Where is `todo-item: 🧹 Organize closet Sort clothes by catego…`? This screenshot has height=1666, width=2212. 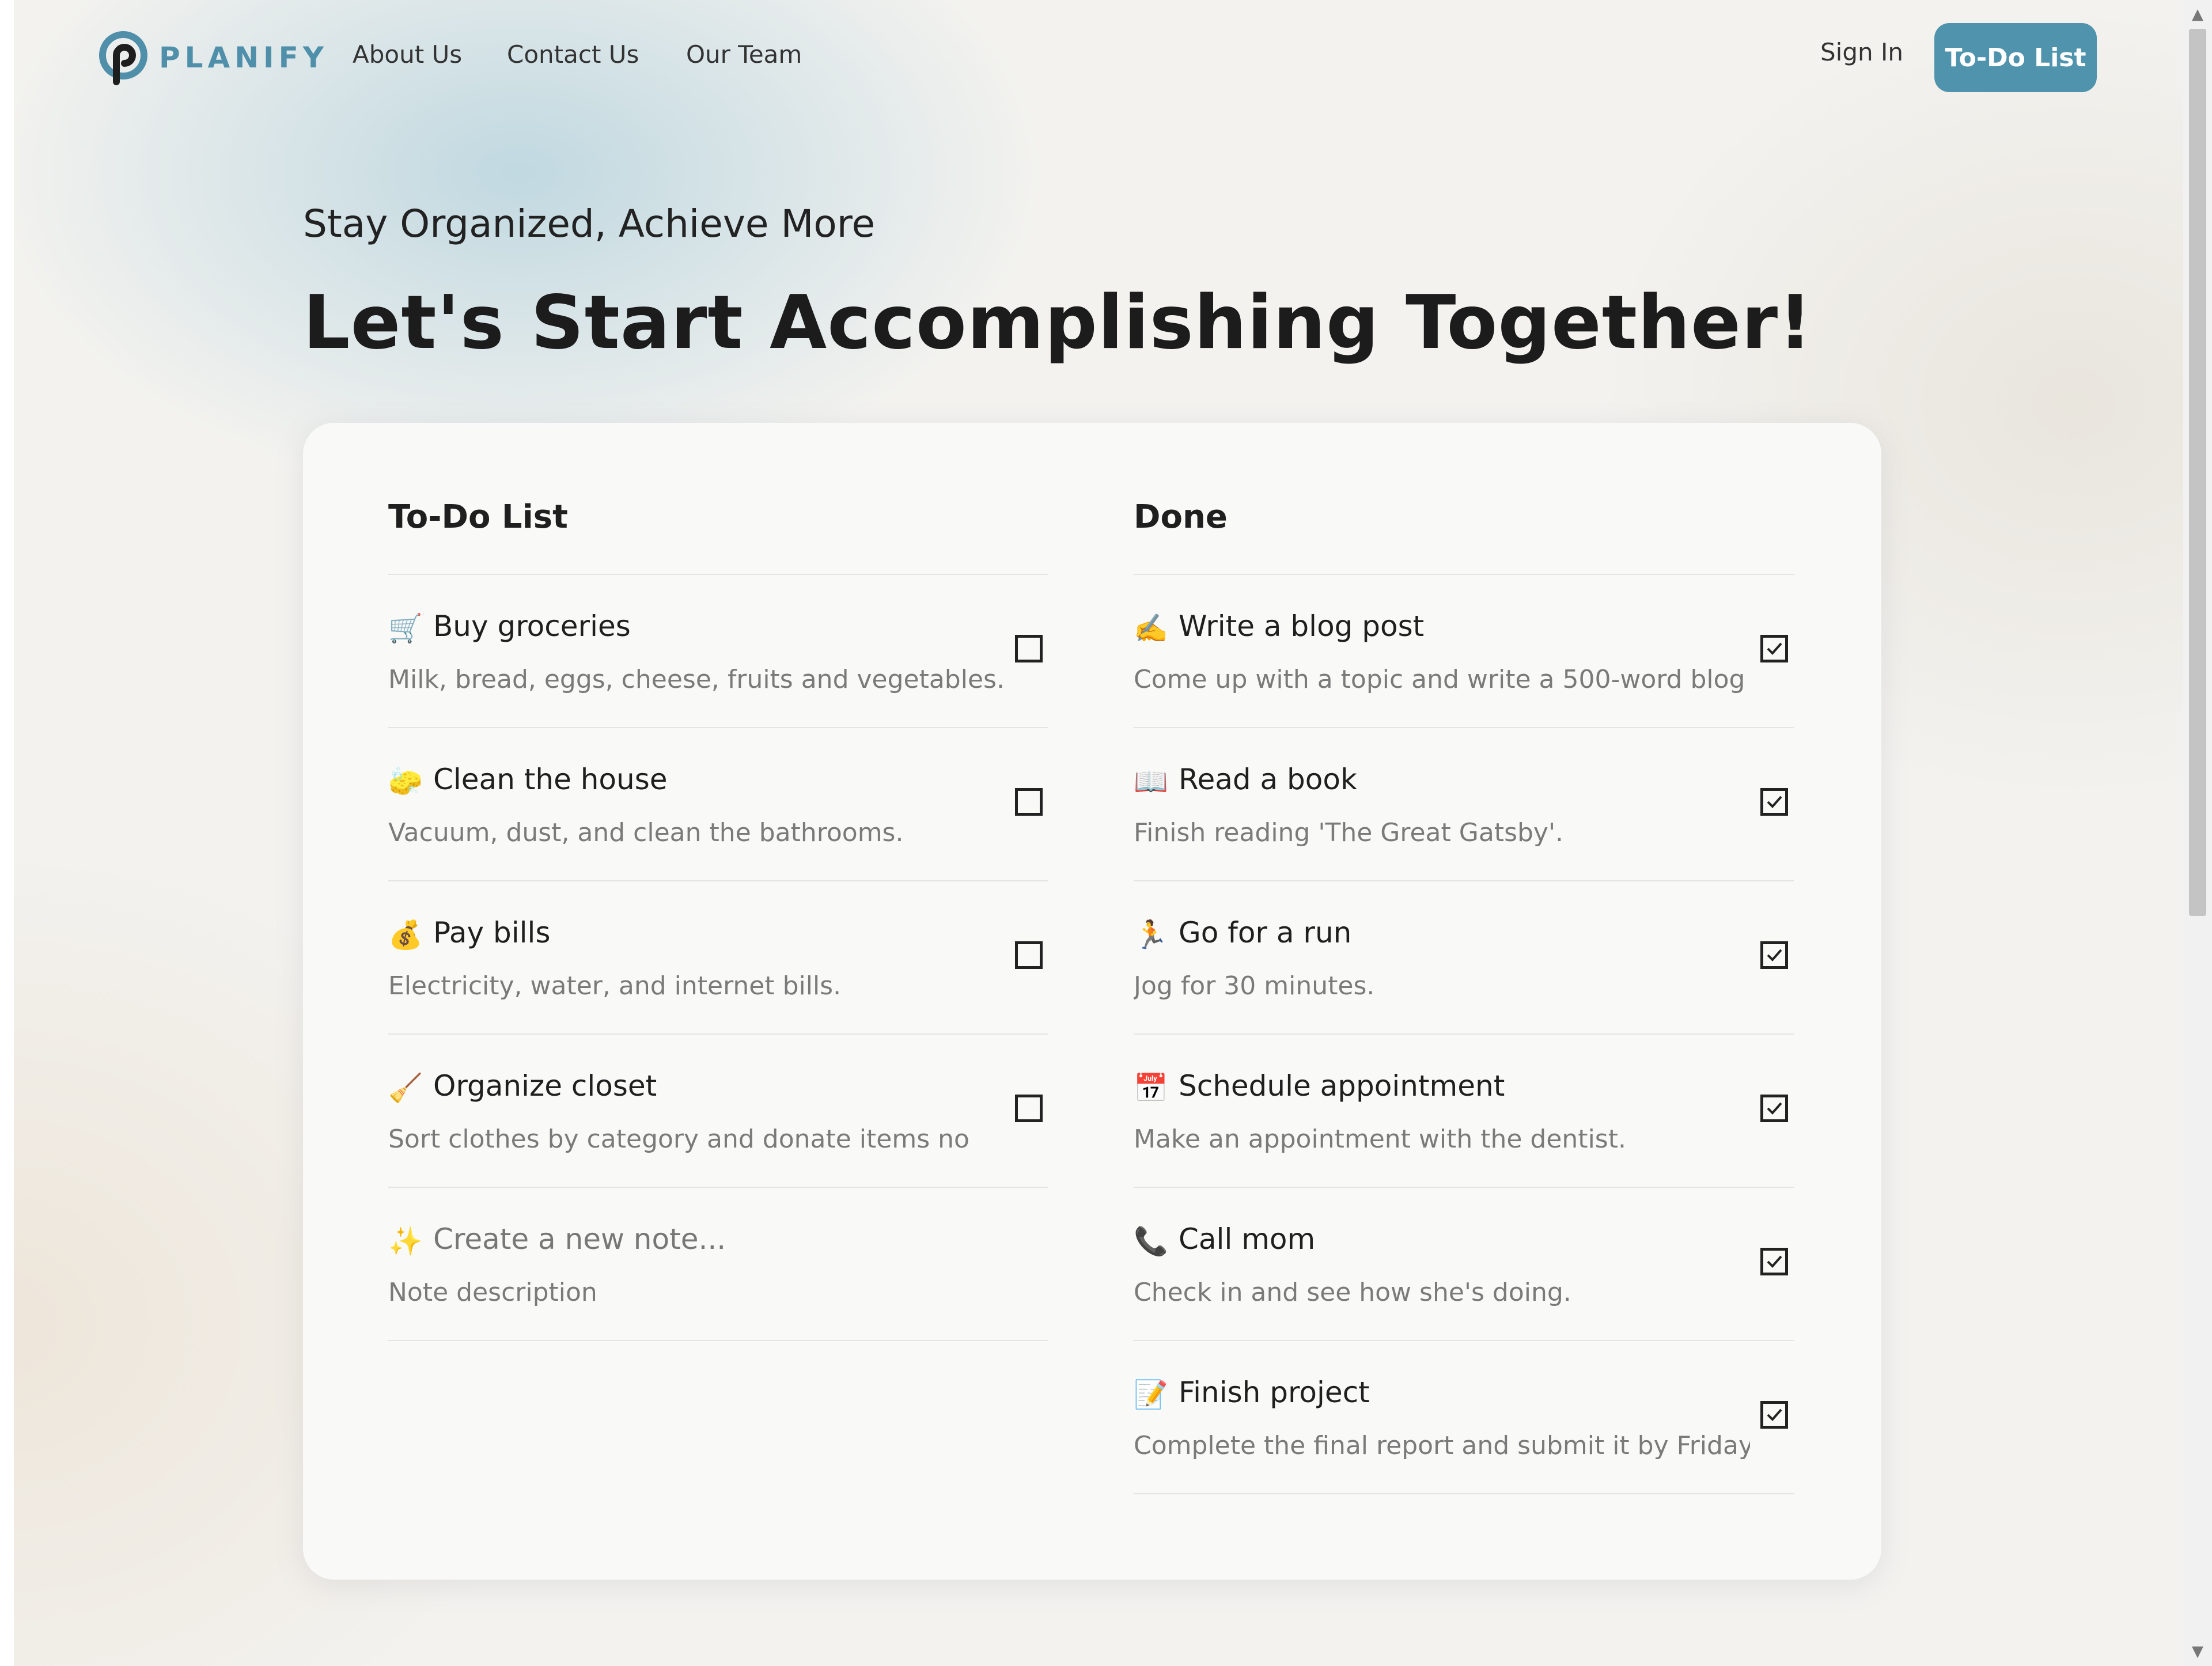
todo-item: 🧹 Organize closet Sort clothes by catego… is located at coordinates (718, 1111).